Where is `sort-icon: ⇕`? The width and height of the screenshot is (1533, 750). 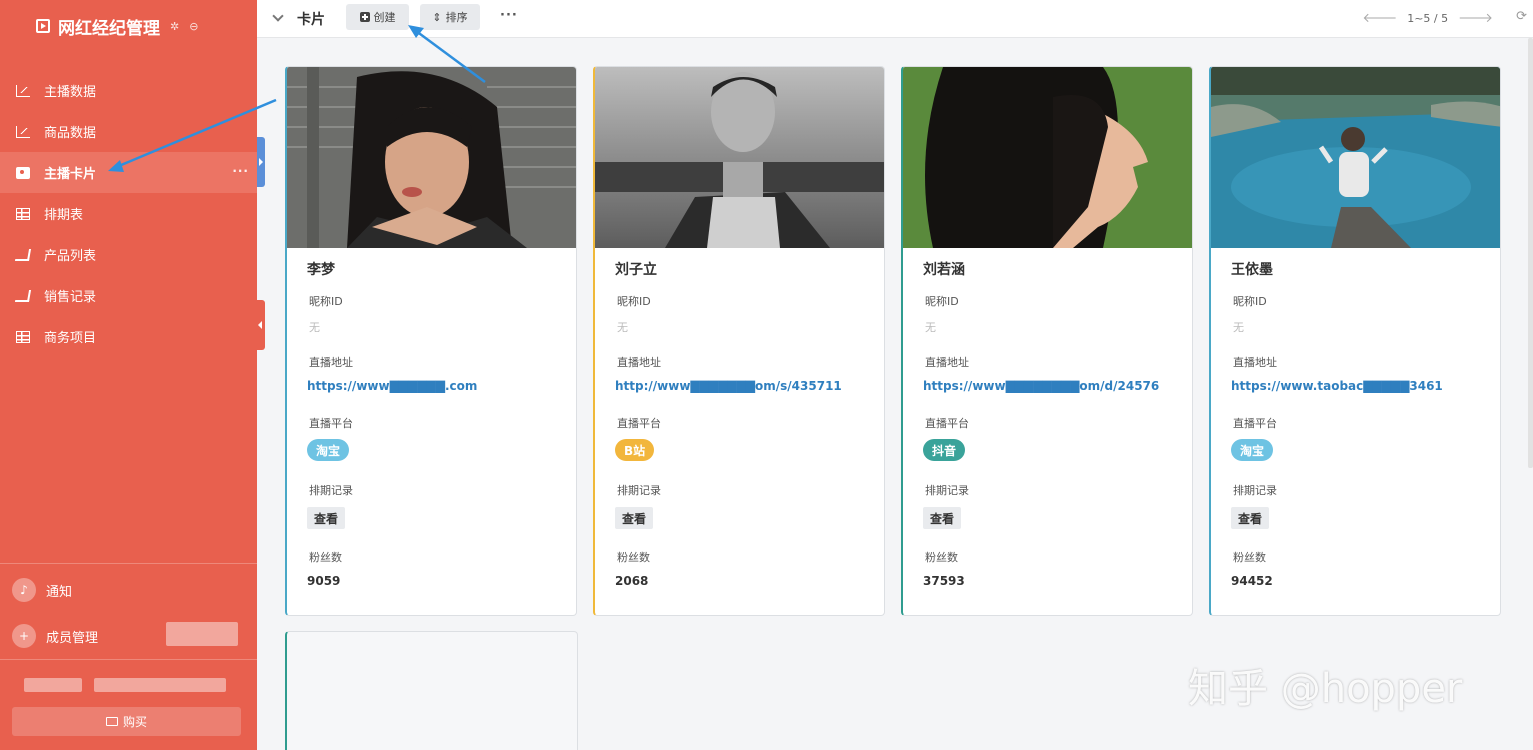
sort-icon: ⇕ is located at coordinates (437, 17).